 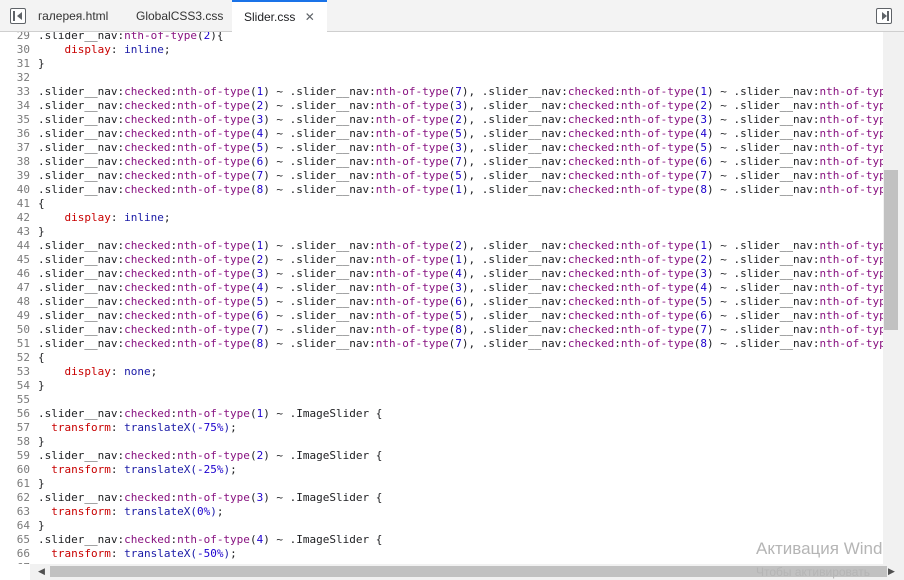 I want to click on line-number: 37, so click(x=23, y=147).